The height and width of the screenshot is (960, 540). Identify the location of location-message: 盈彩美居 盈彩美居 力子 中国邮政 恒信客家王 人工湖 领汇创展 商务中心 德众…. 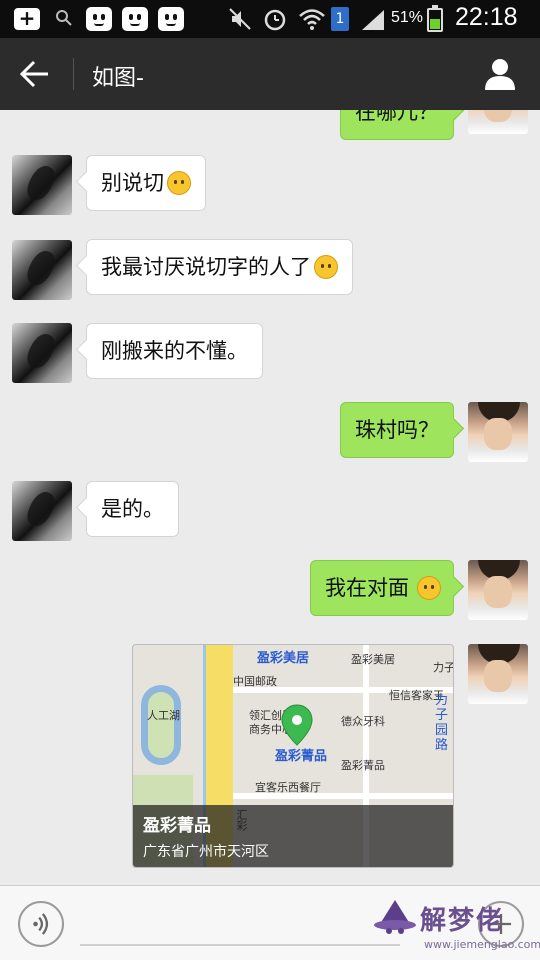
(293, 756).